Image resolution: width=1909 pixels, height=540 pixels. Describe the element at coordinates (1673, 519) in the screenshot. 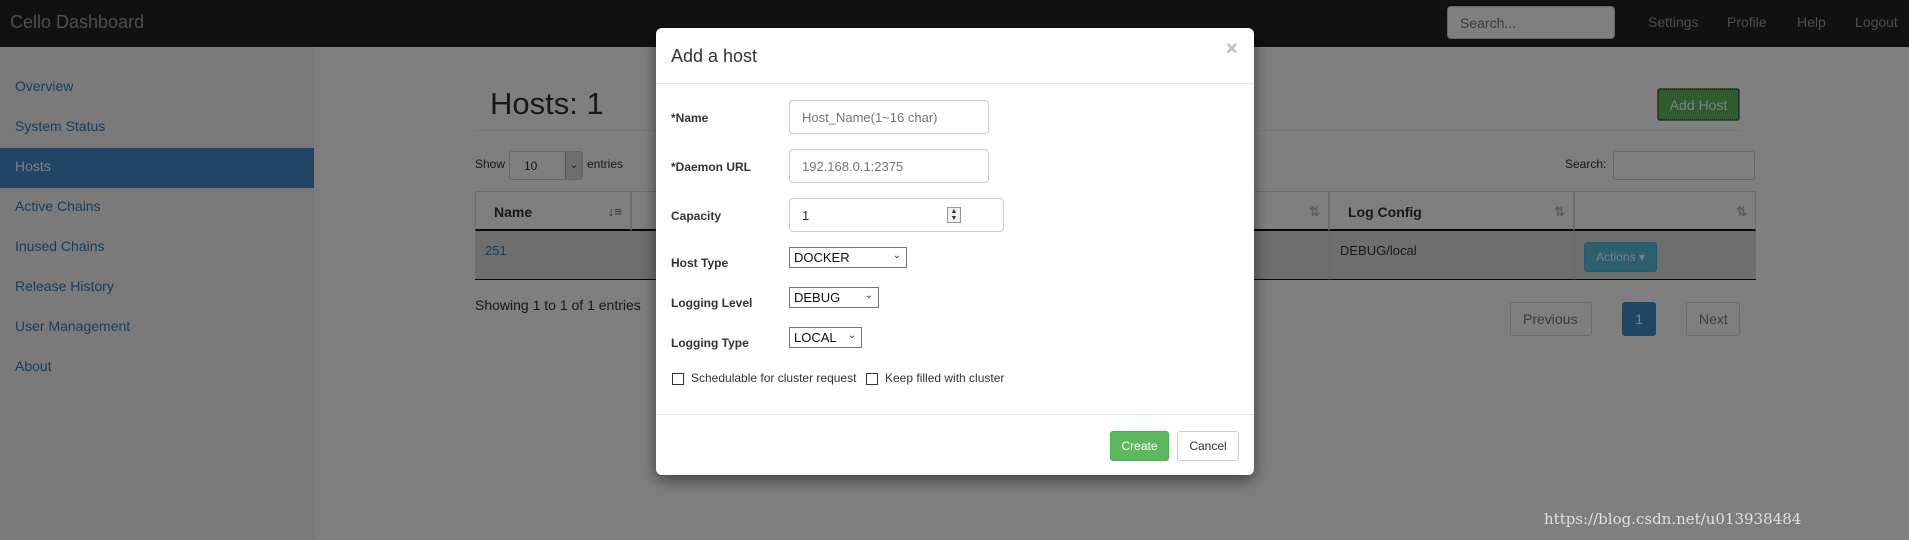

I see `watermark: https://blog.csdn.net/u013938484` at that location.